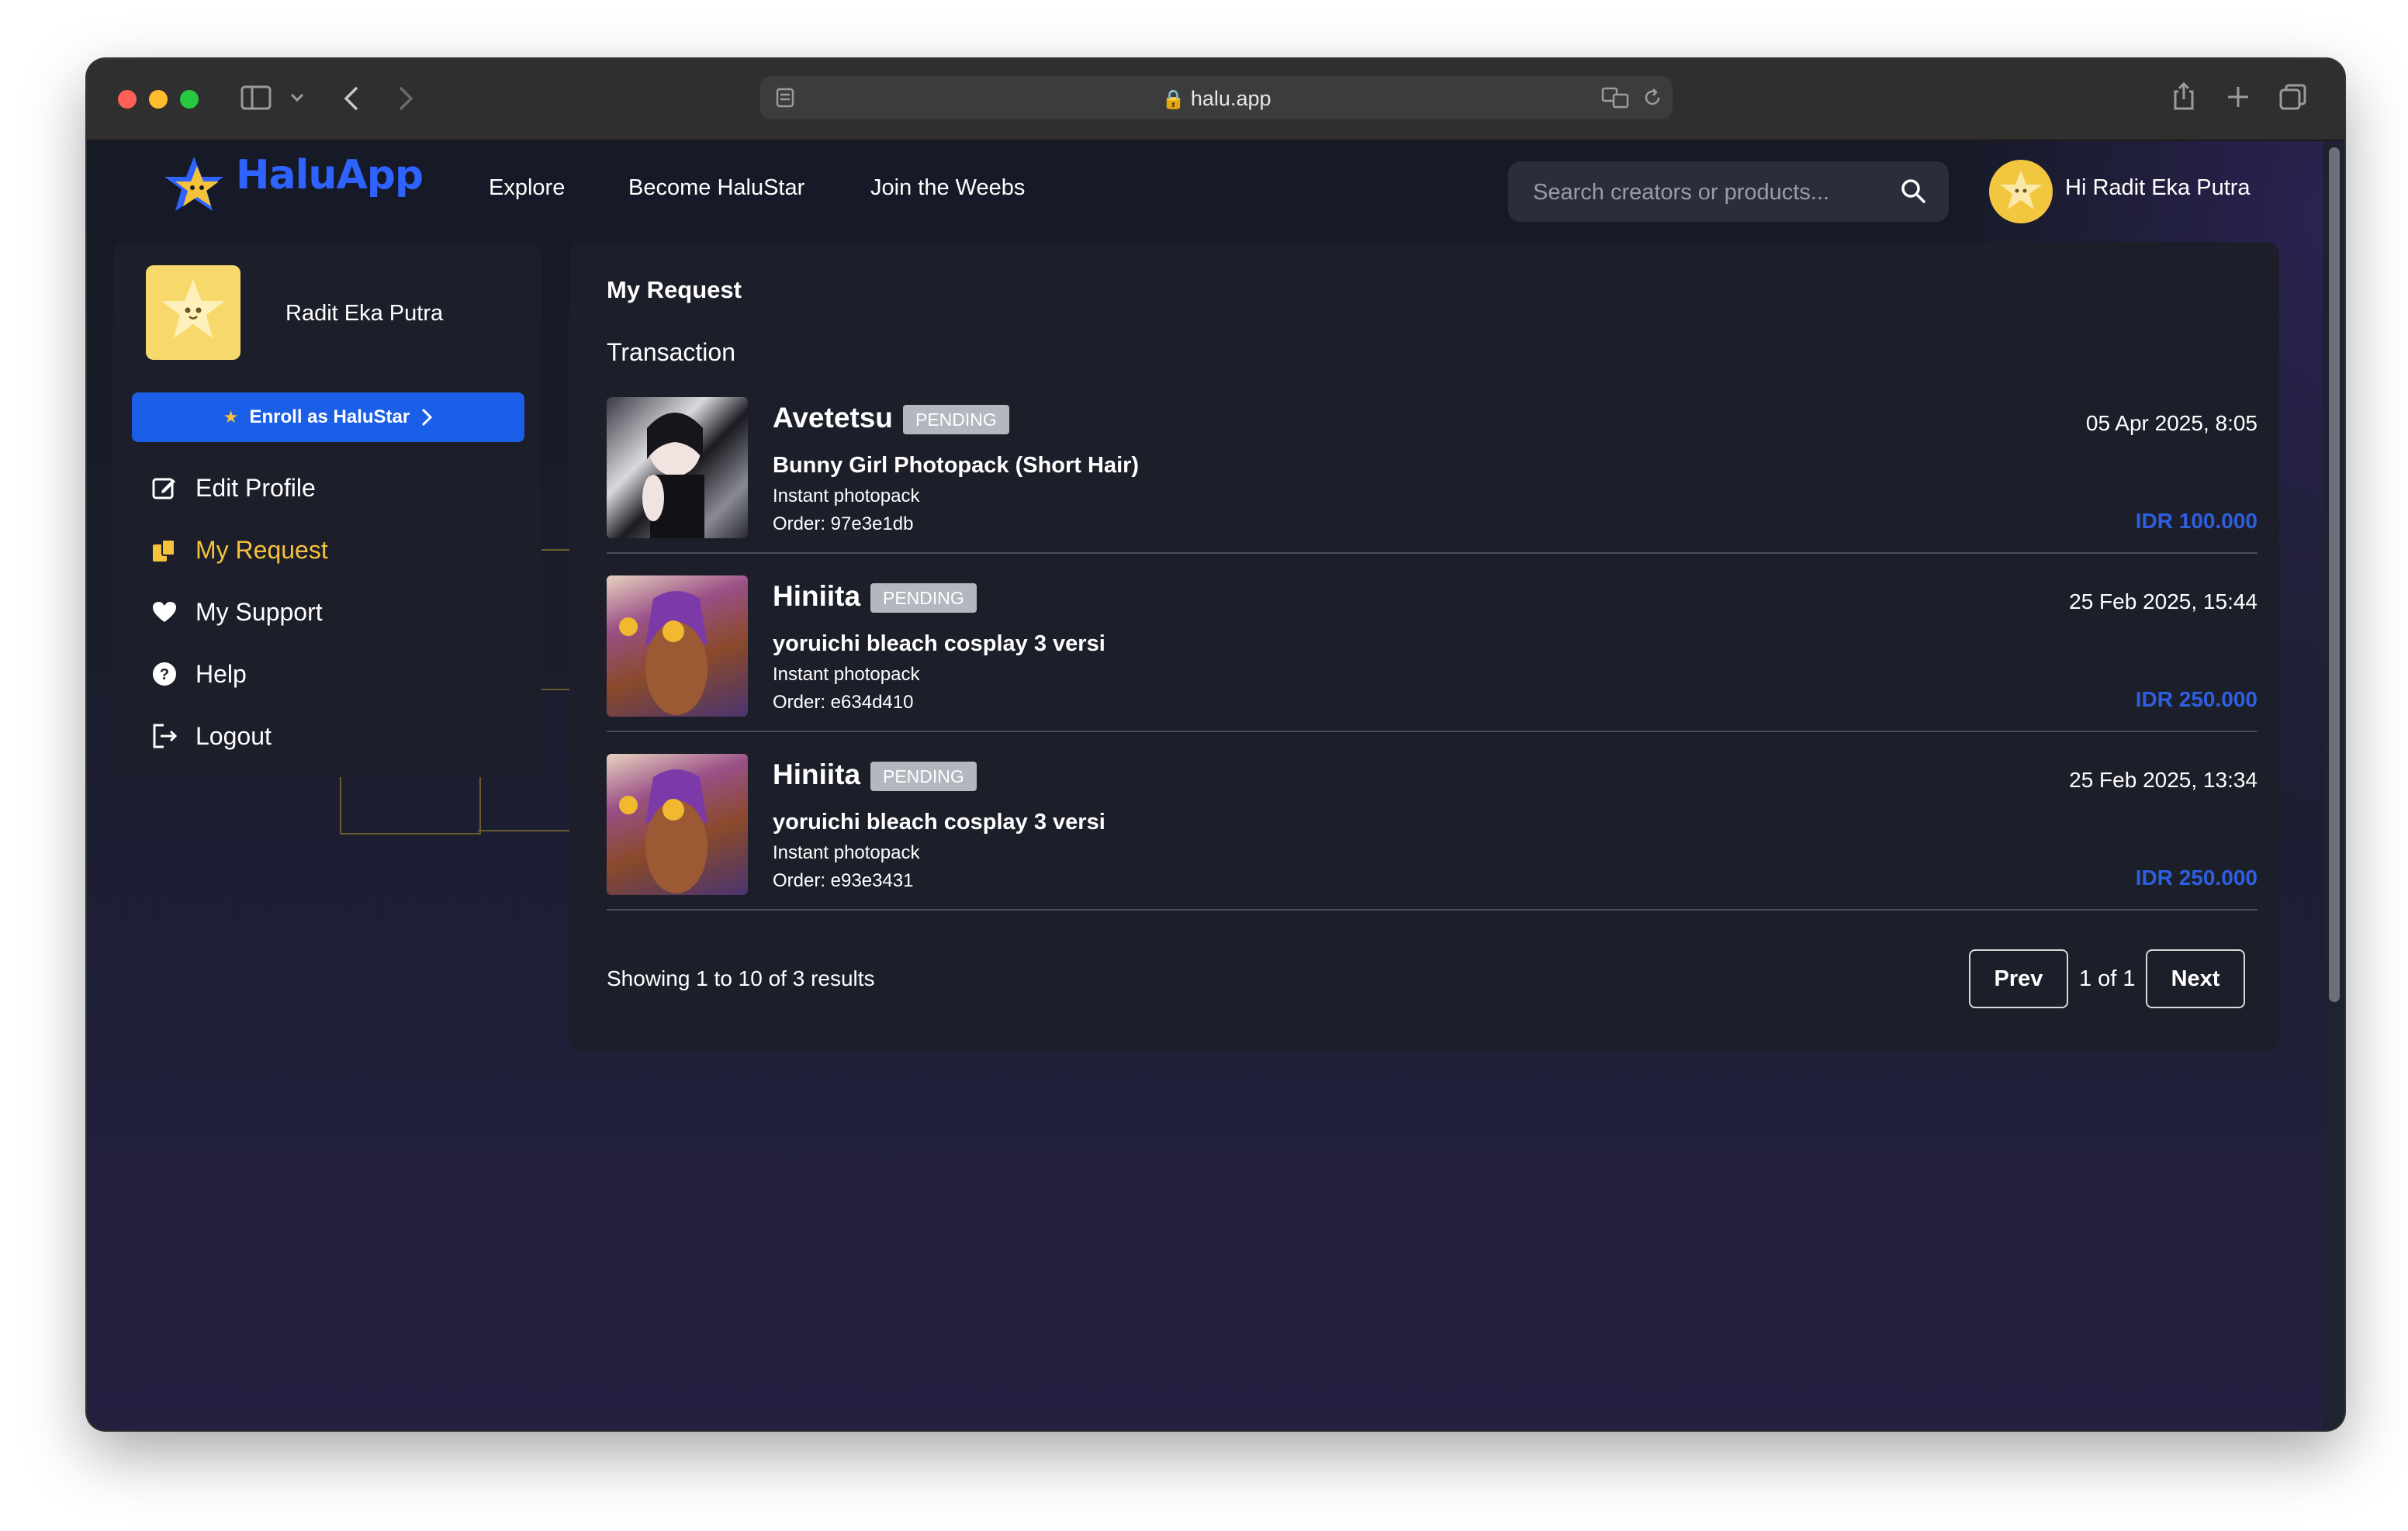  Describe the element at coordinates (2334, 574) in the screenshot. I see `scrollbar-thumb` at that location.